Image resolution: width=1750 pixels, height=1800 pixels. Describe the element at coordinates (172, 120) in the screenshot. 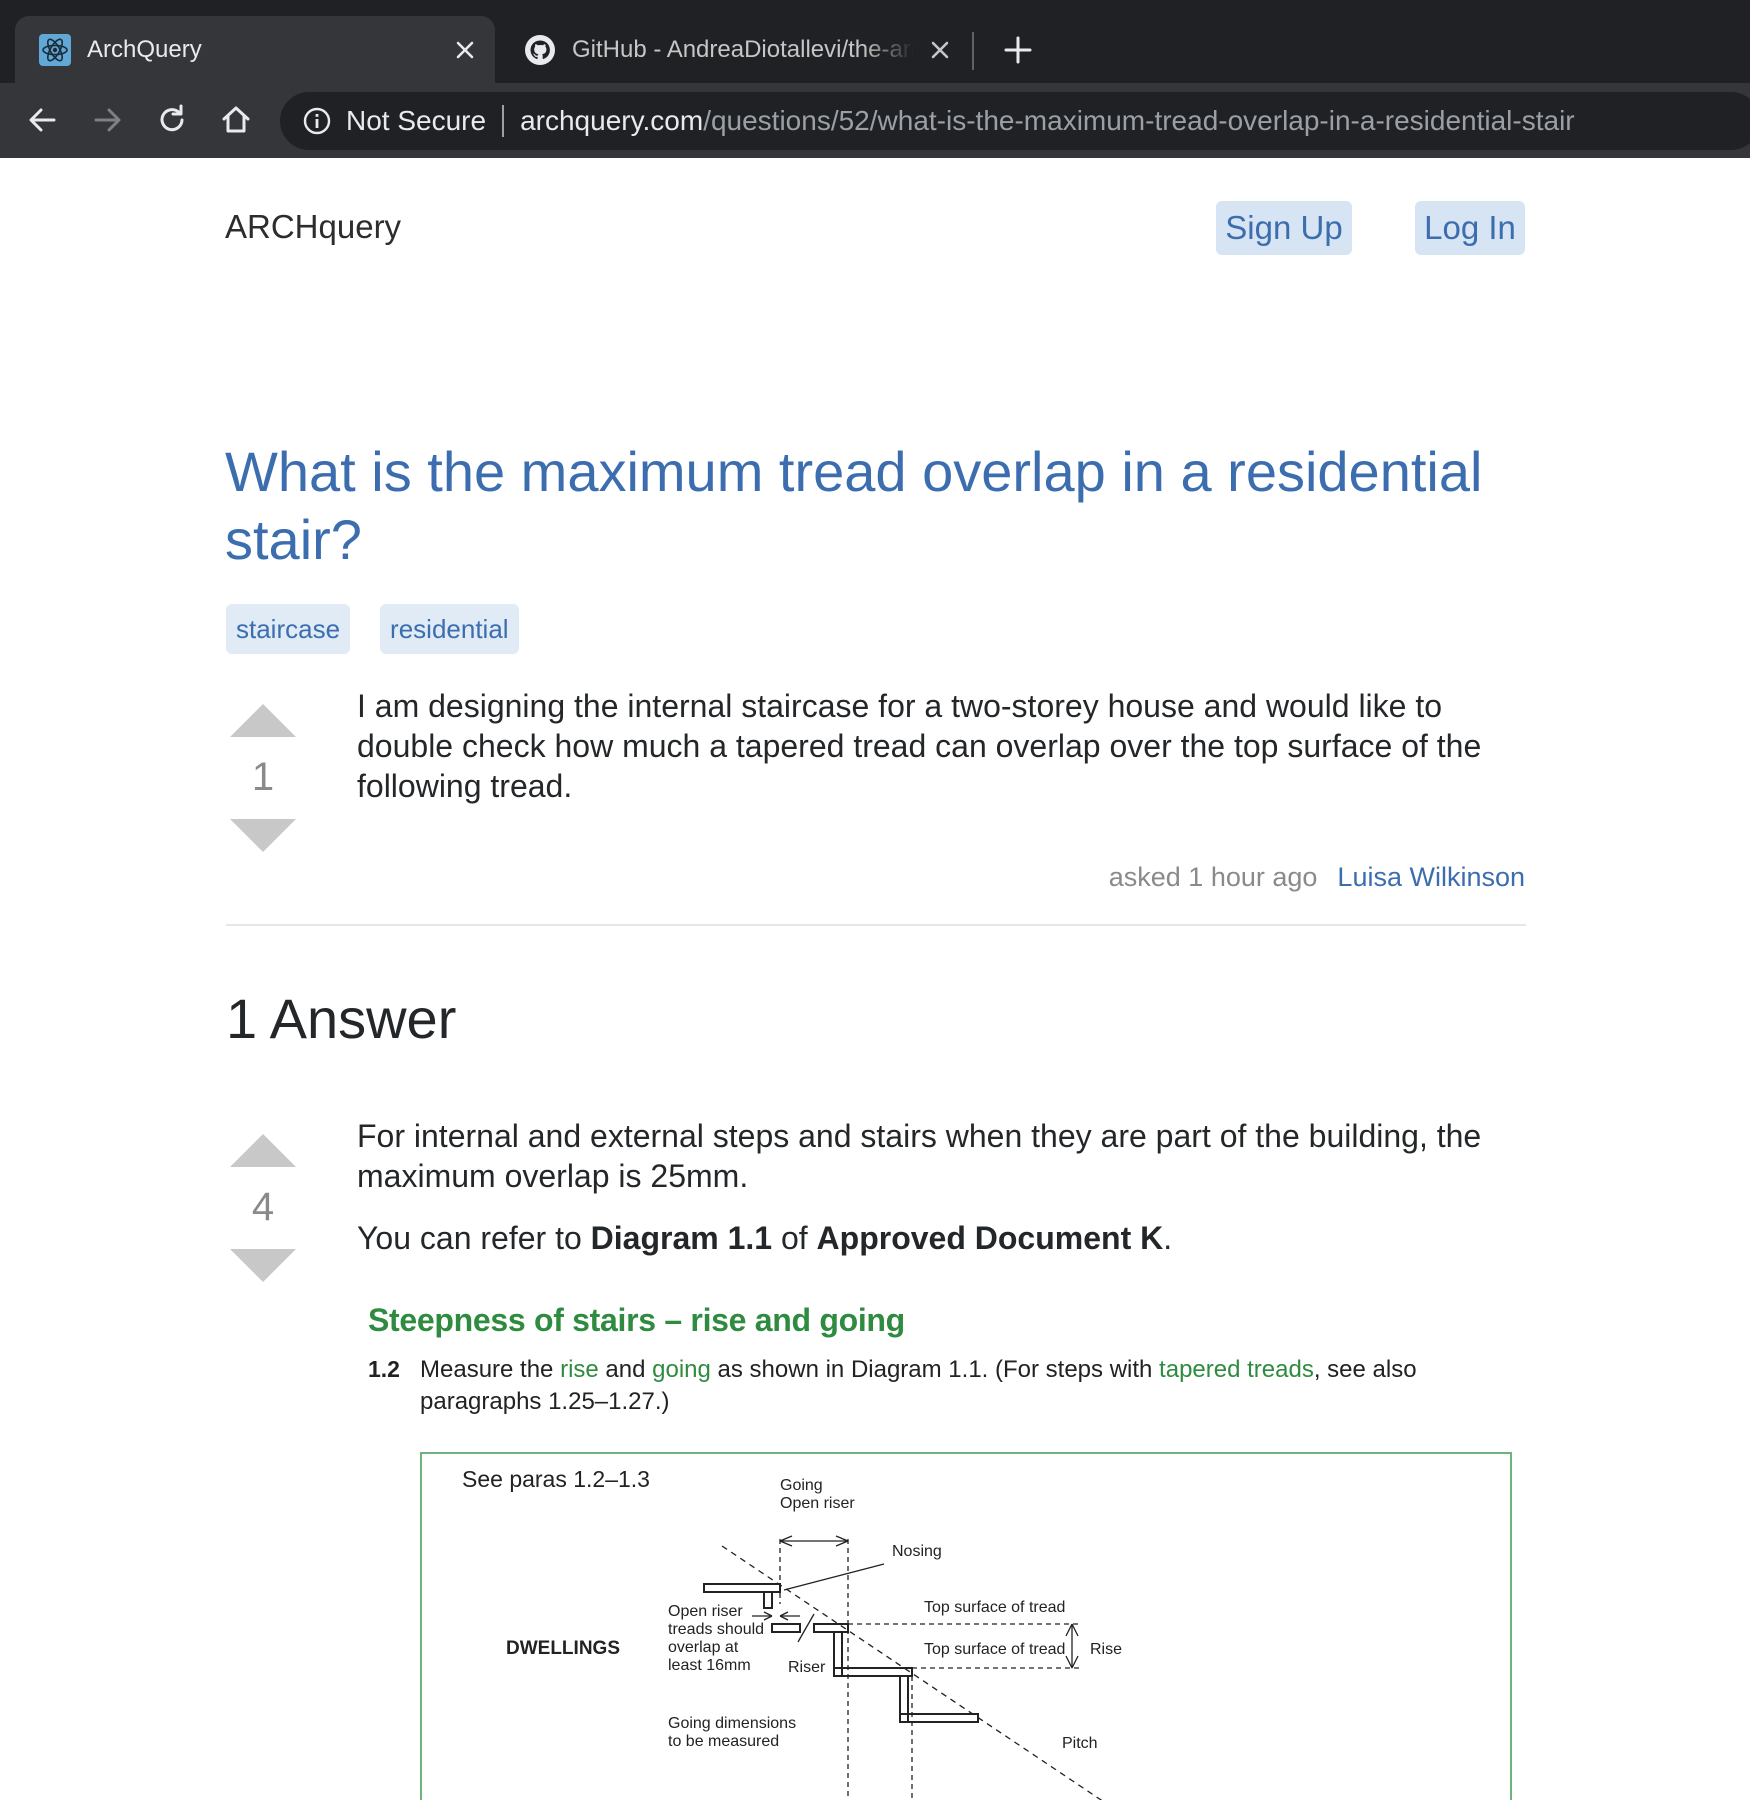

I see `reload-icon` at that location.